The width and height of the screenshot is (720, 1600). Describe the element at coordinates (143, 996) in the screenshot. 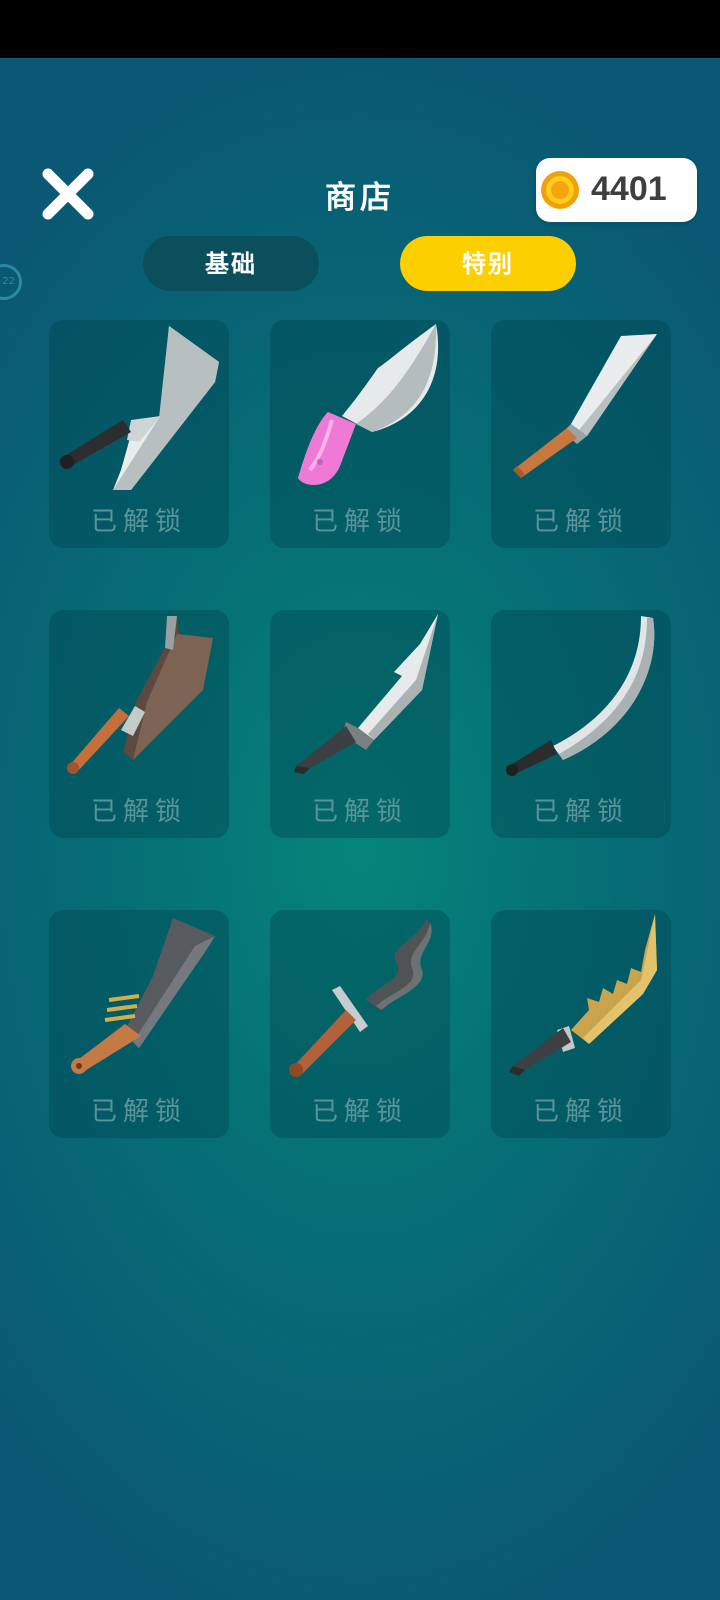

I see `broad-machete-icon` at that location.